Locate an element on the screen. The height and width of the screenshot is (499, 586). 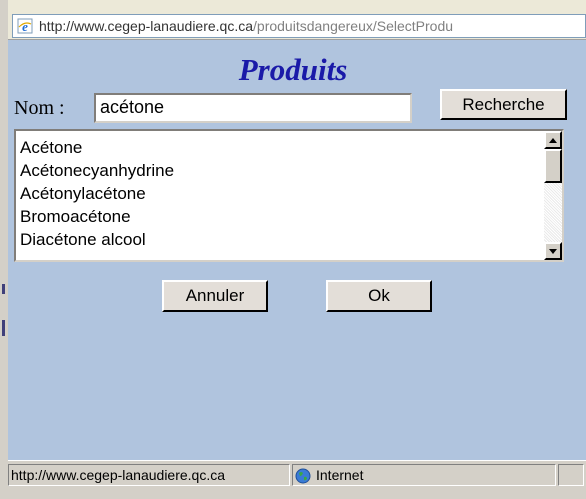
status-url: http://www.cegep-lanaudiere.qc.ca is located at coordinates (149, 475).